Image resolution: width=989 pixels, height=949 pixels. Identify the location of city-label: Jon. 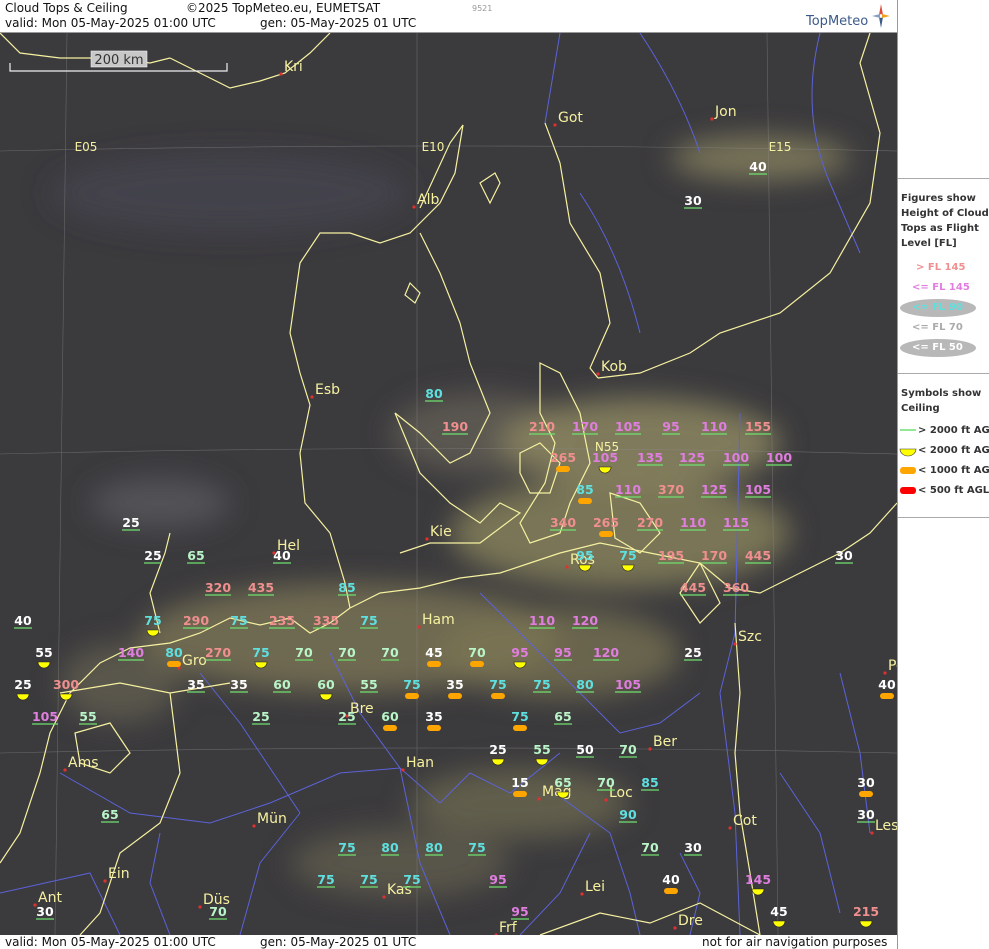
(725, 112).